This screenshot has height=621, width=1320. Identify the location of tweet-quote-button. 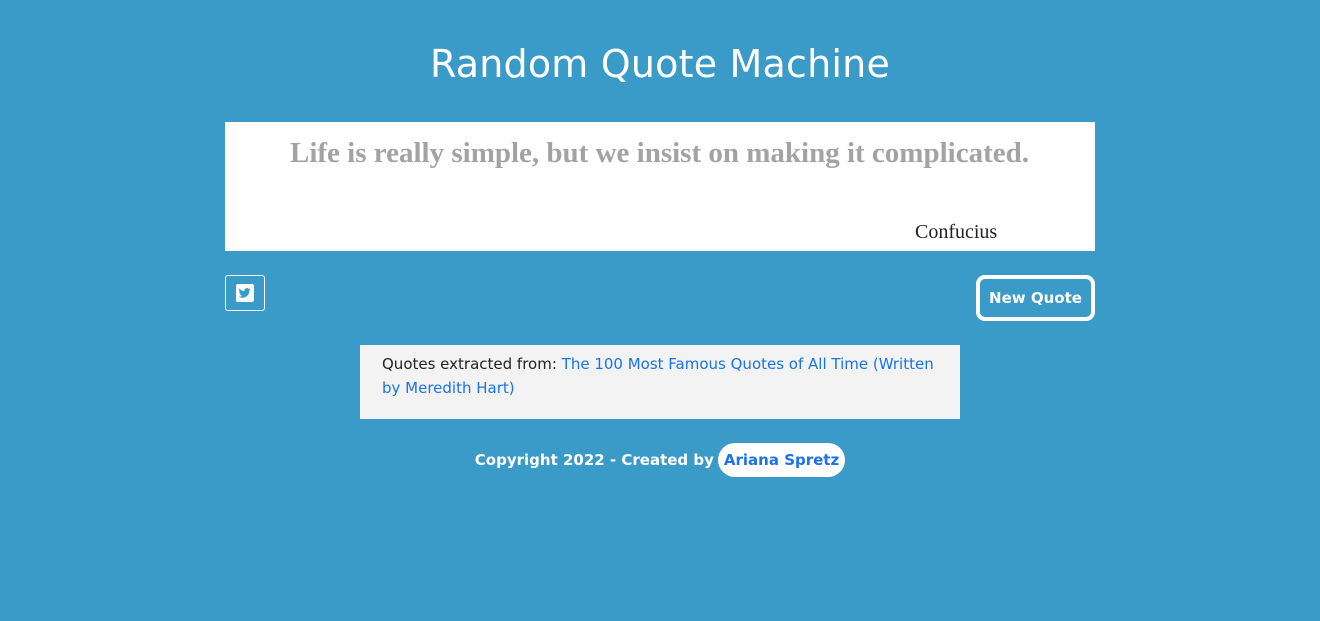
(245, 293).